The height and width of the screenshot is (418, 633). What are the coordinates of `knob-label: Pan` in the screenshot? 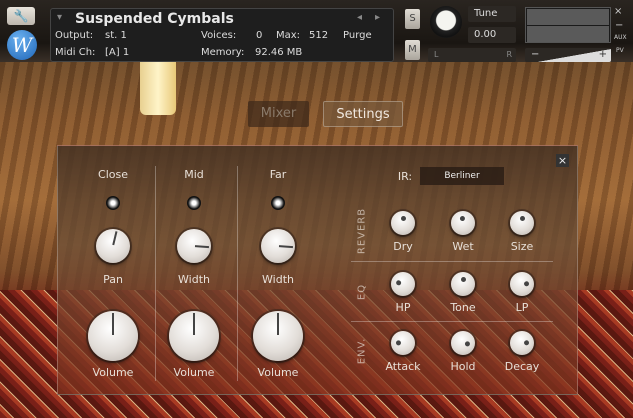 It's located at (113, 279).